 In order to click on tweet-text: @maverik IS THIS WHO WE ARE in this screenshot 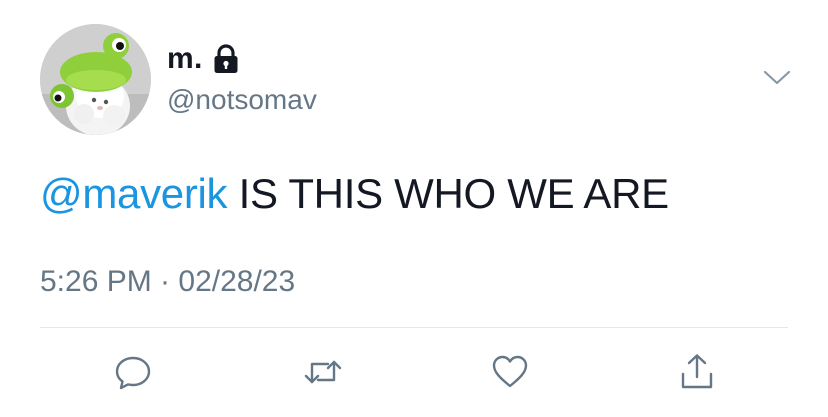, I will do `click(354, 194)`.